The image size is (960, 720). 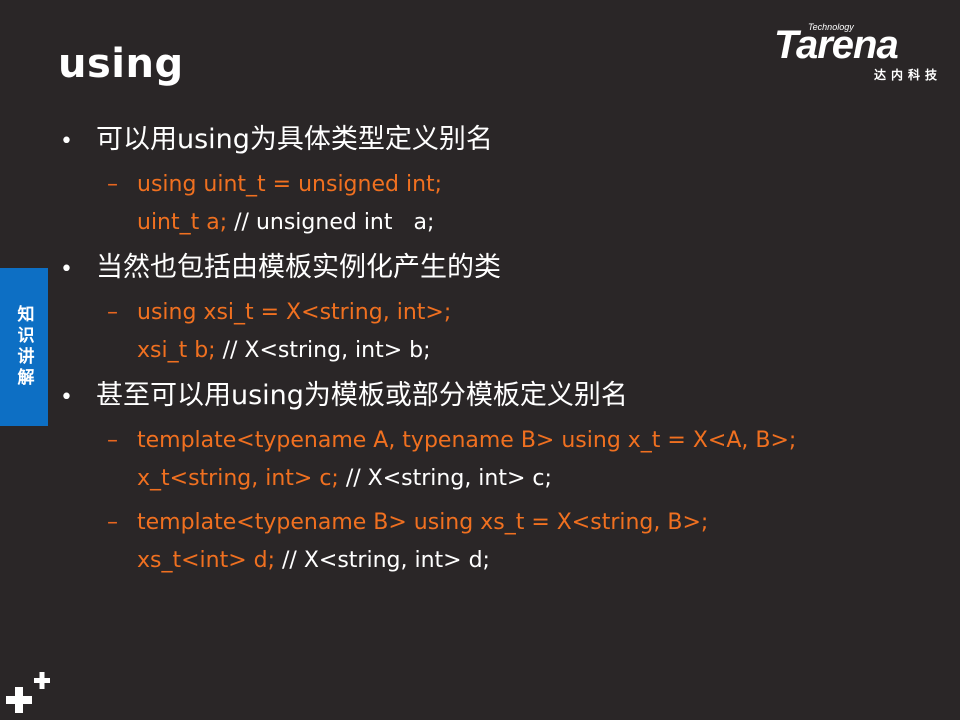 I want to click on side-tab: 知识讲解, so click(x=24, y=347).